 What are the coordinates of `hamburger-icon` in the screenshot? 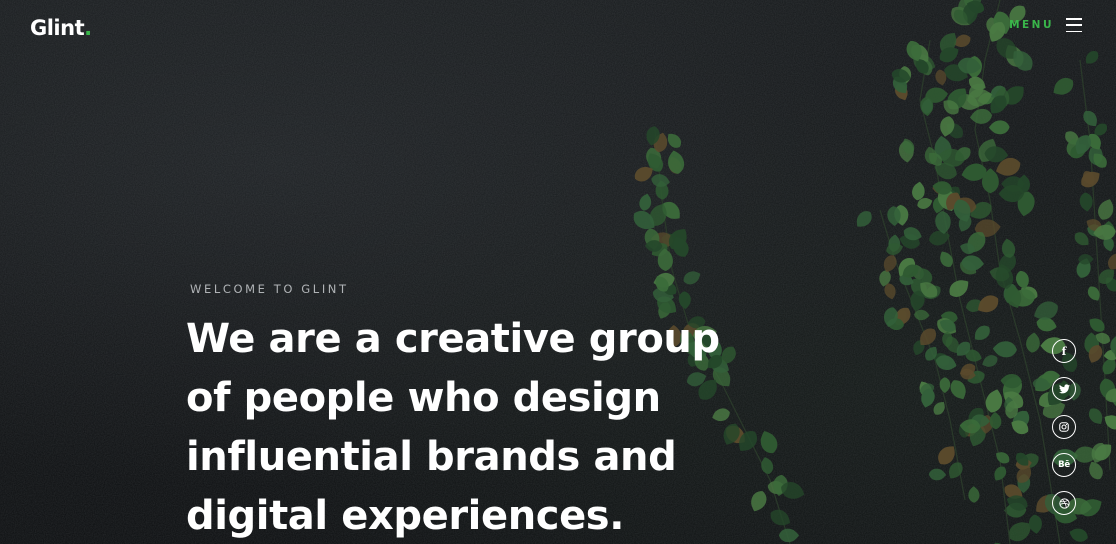 It's located at (1074, 25).